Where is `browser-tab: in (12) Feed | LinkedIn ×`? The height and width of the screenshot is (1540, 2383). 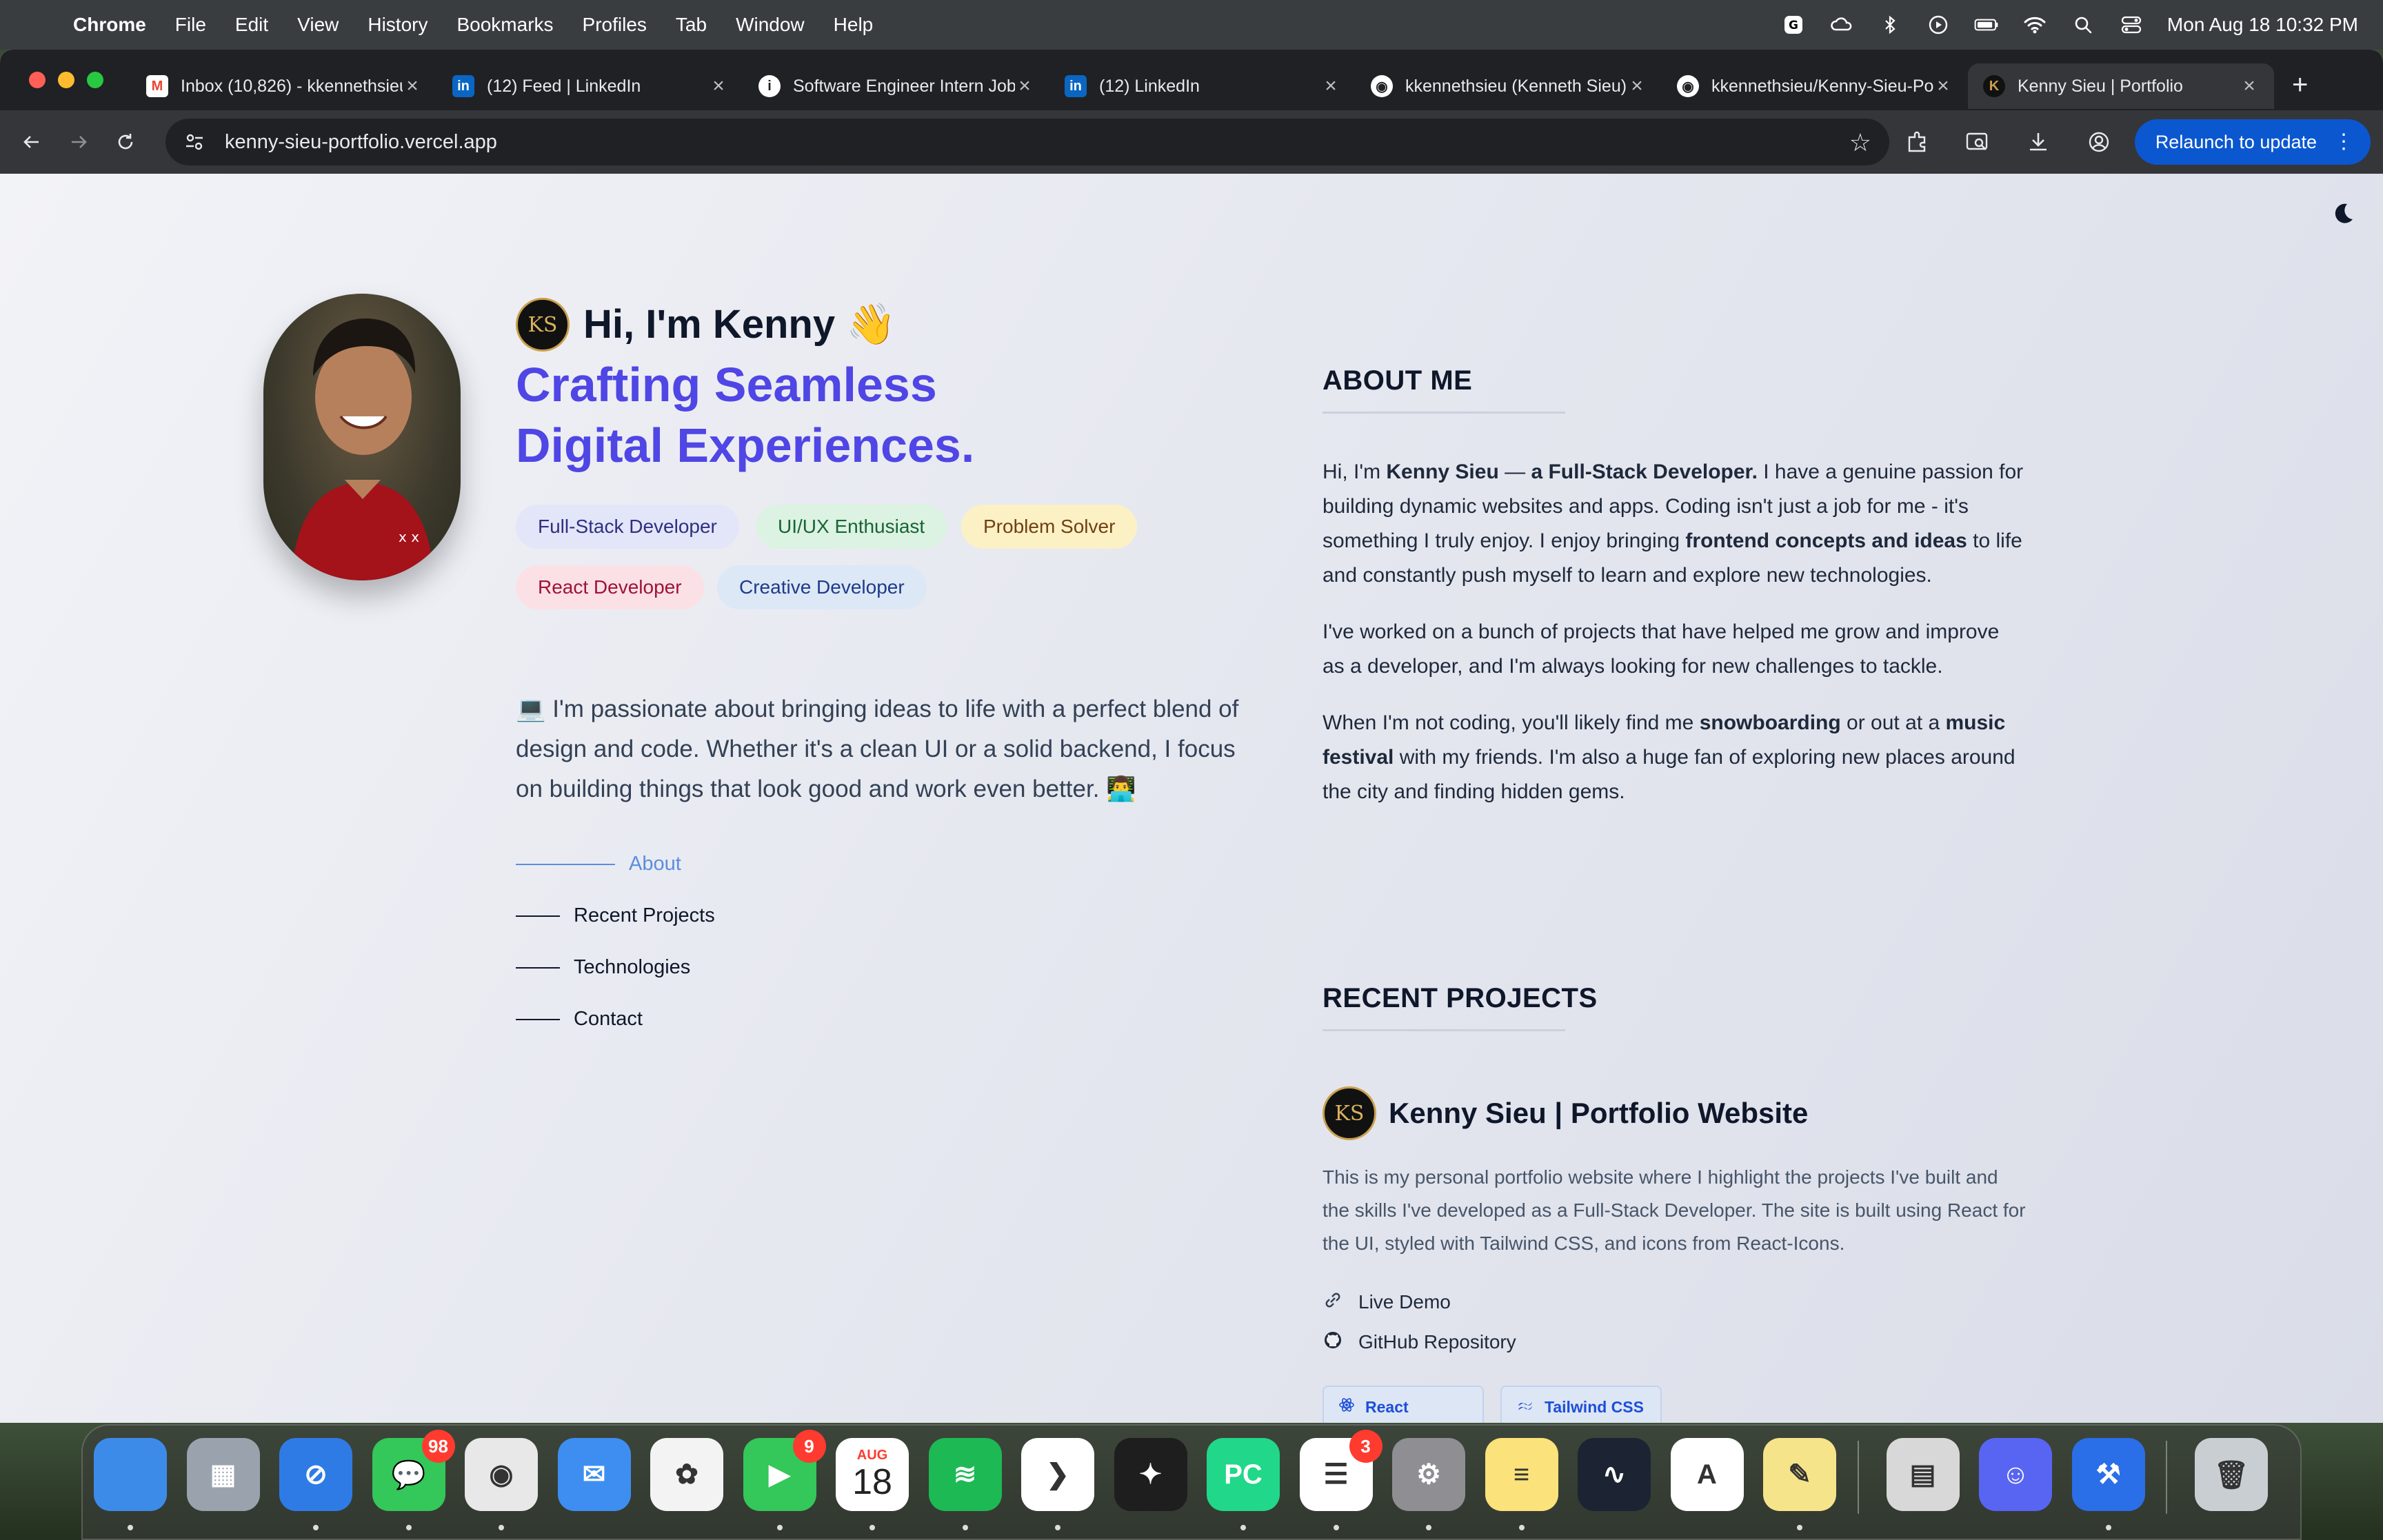 browser-tab: in (12) Feed | LinkedIn × is located at coordinates (590, 86).